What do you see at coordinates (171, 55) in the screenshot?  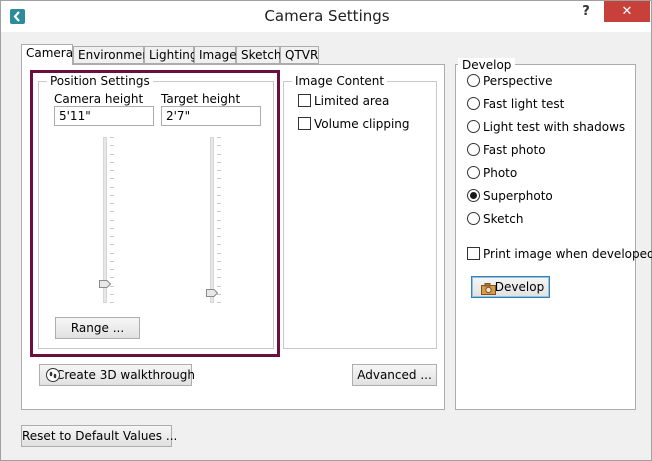 I see `tab-lighting: Lighting` at bounding box center [171, 55].